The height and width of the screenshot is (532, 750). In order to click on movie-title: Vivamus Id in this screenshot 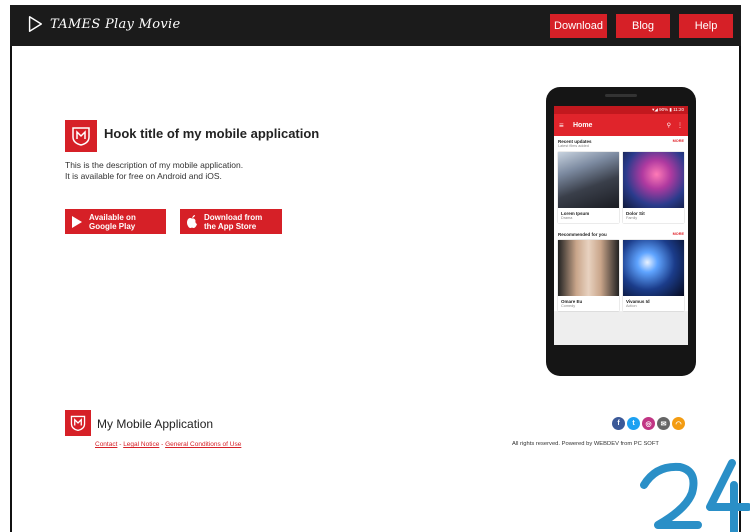, I will do `click(638, 301)`.